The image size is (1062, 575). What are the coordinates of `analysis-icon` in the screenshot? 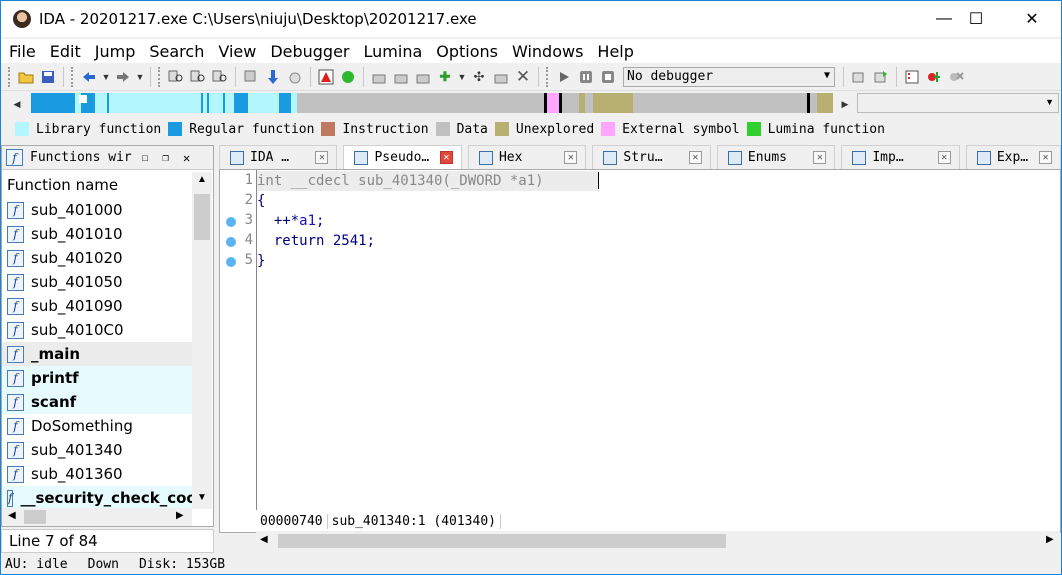 It's located at (295, 77).